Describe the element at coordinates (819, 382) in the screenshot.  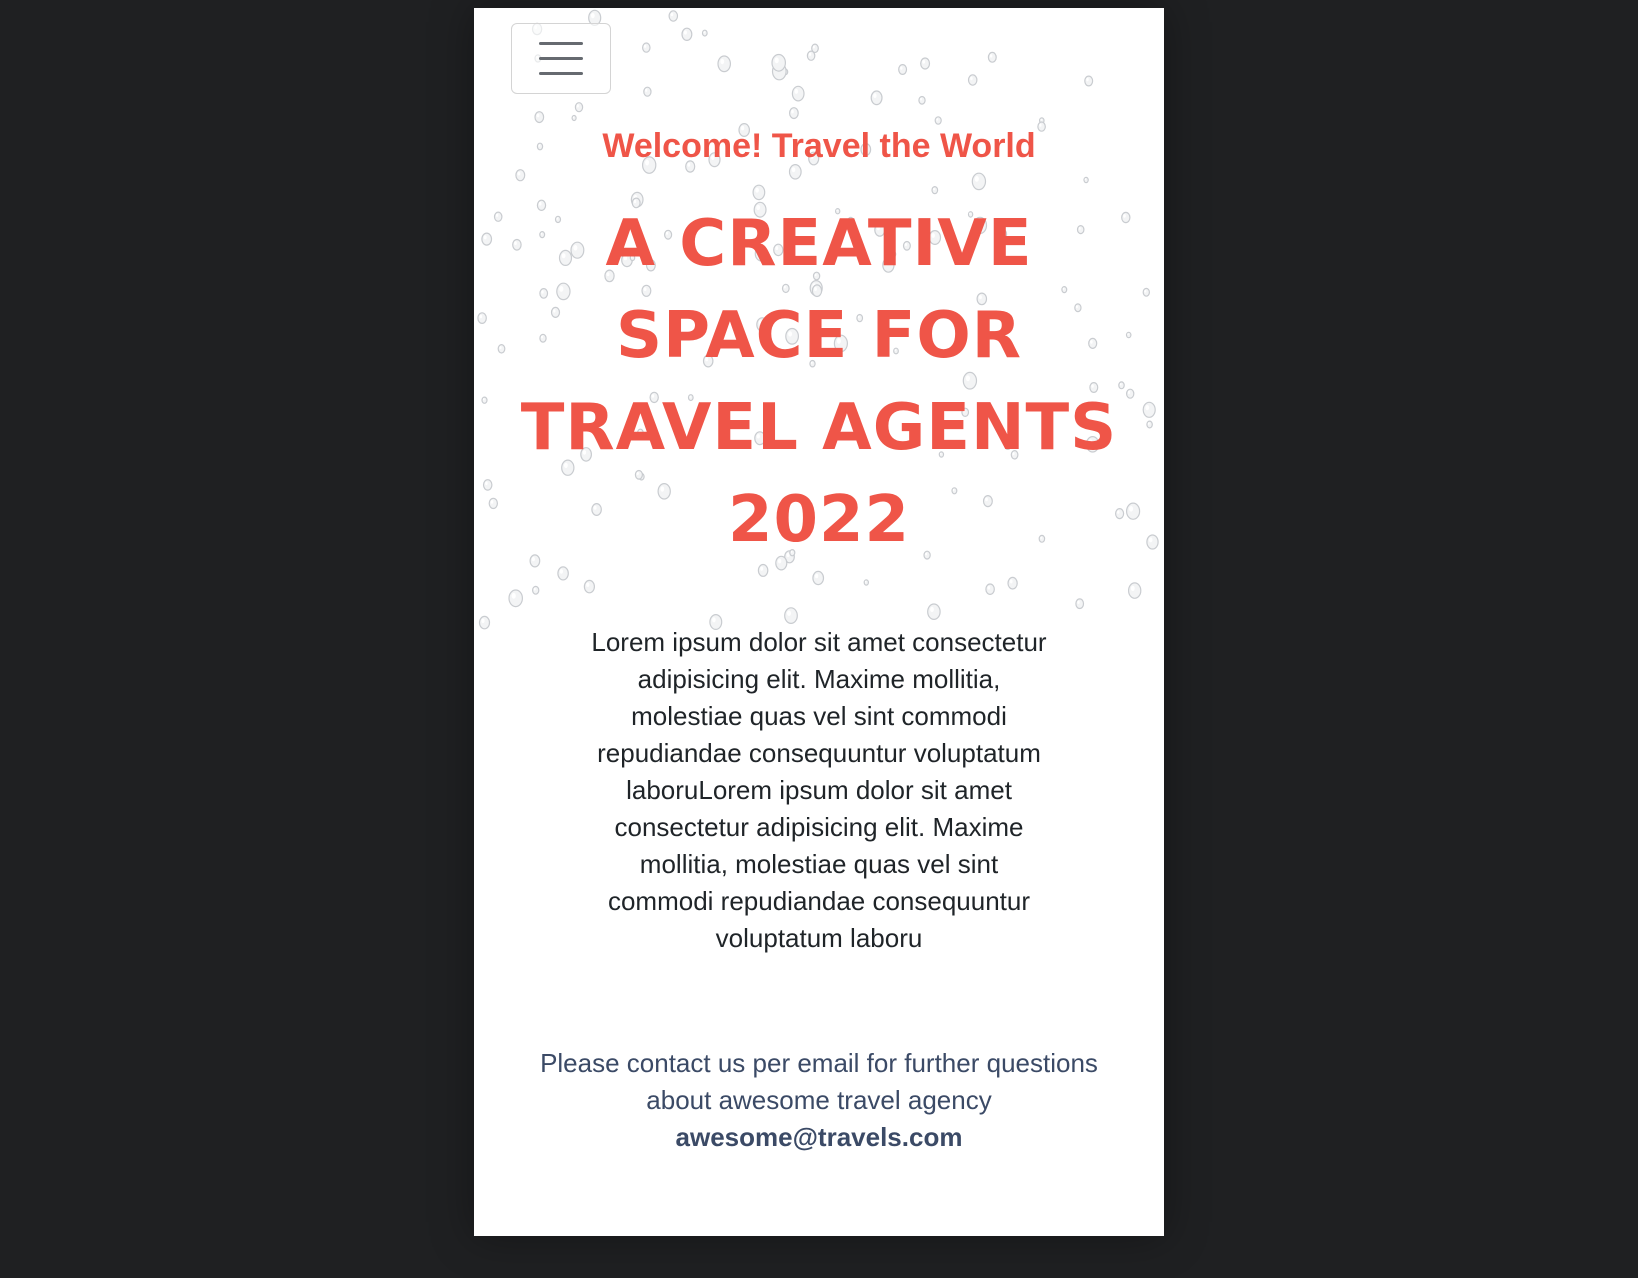
I see `hero-headline: A CREATIVE SPACE FOR TRAVEL AGENTS 2022` at that location.